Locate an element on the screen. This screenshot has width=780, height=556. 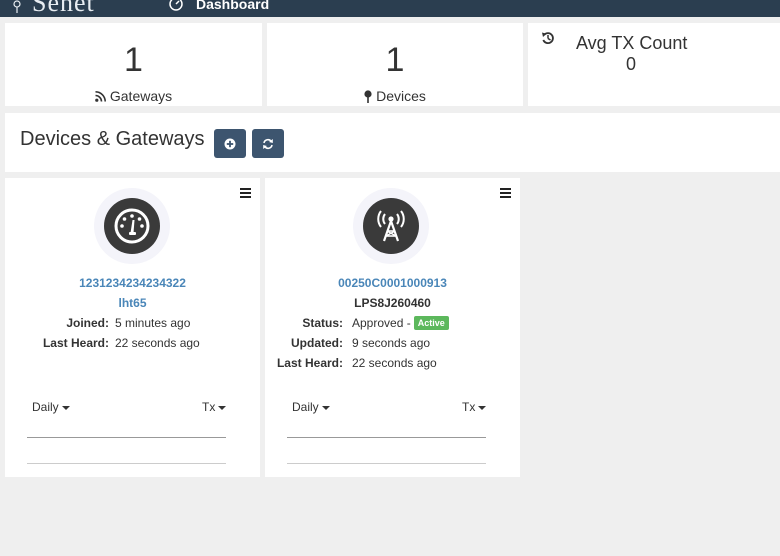
devices-count: 1 is located at coordinates (395, 60).